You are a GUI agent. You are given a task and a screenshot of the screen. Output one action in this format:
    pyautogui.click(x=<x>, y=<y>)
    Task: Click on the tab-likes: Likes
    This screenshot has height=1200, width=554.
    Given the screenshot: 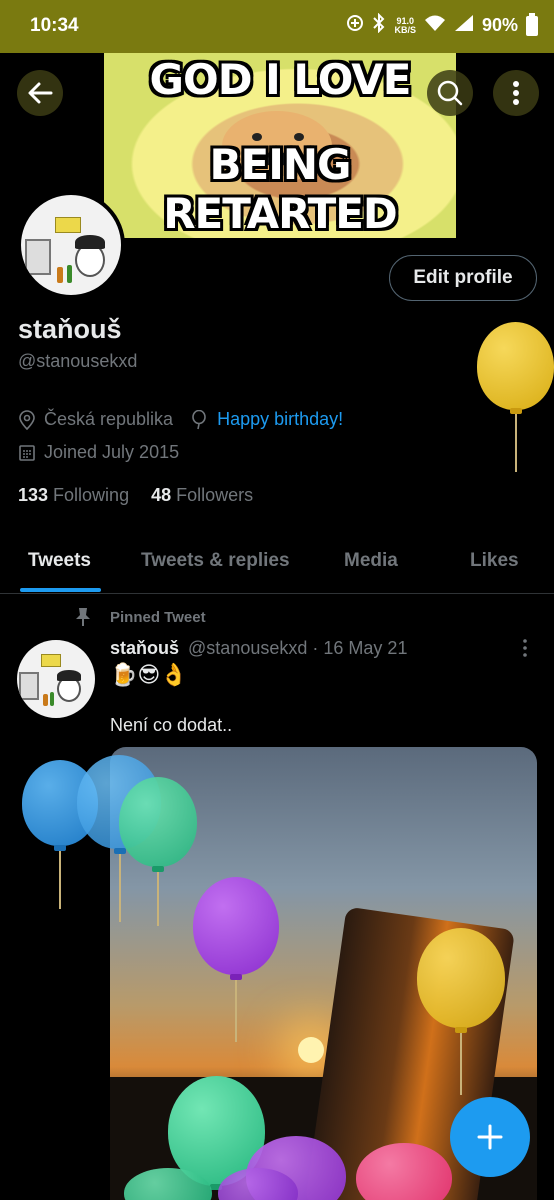 What is the action you would take?
    pyautogui.click(x=494, y=561)
    